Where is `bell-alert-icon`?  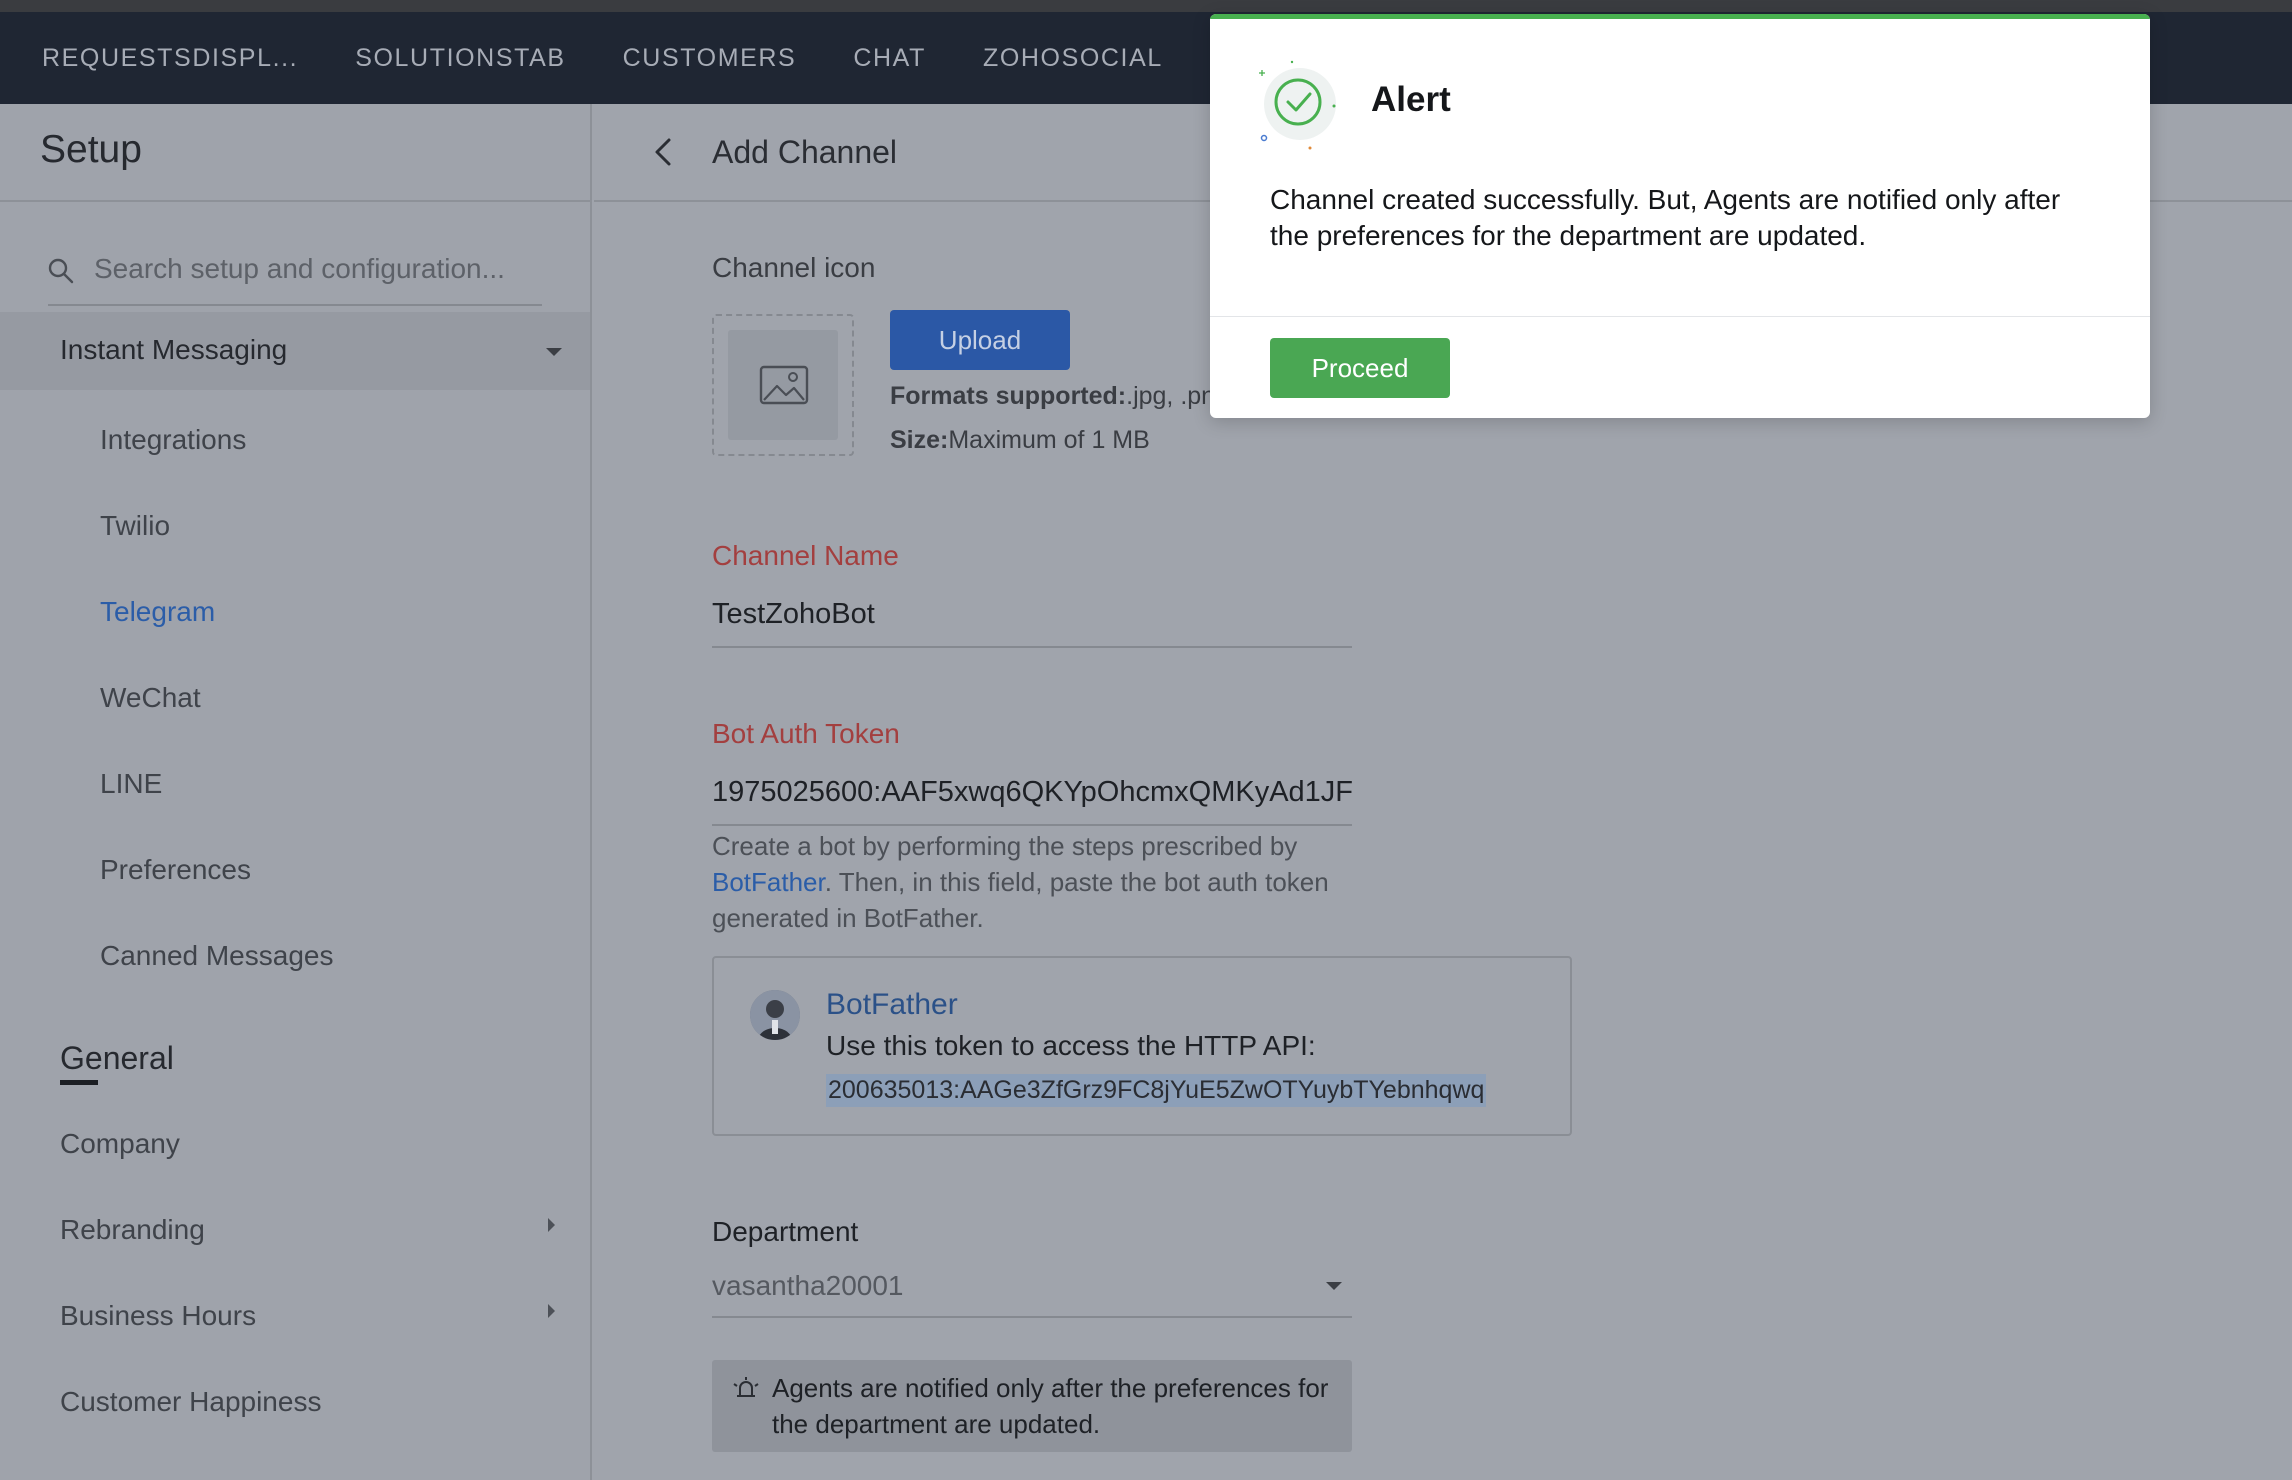
bell-alert-icon is located at coordinates (746, 1387).